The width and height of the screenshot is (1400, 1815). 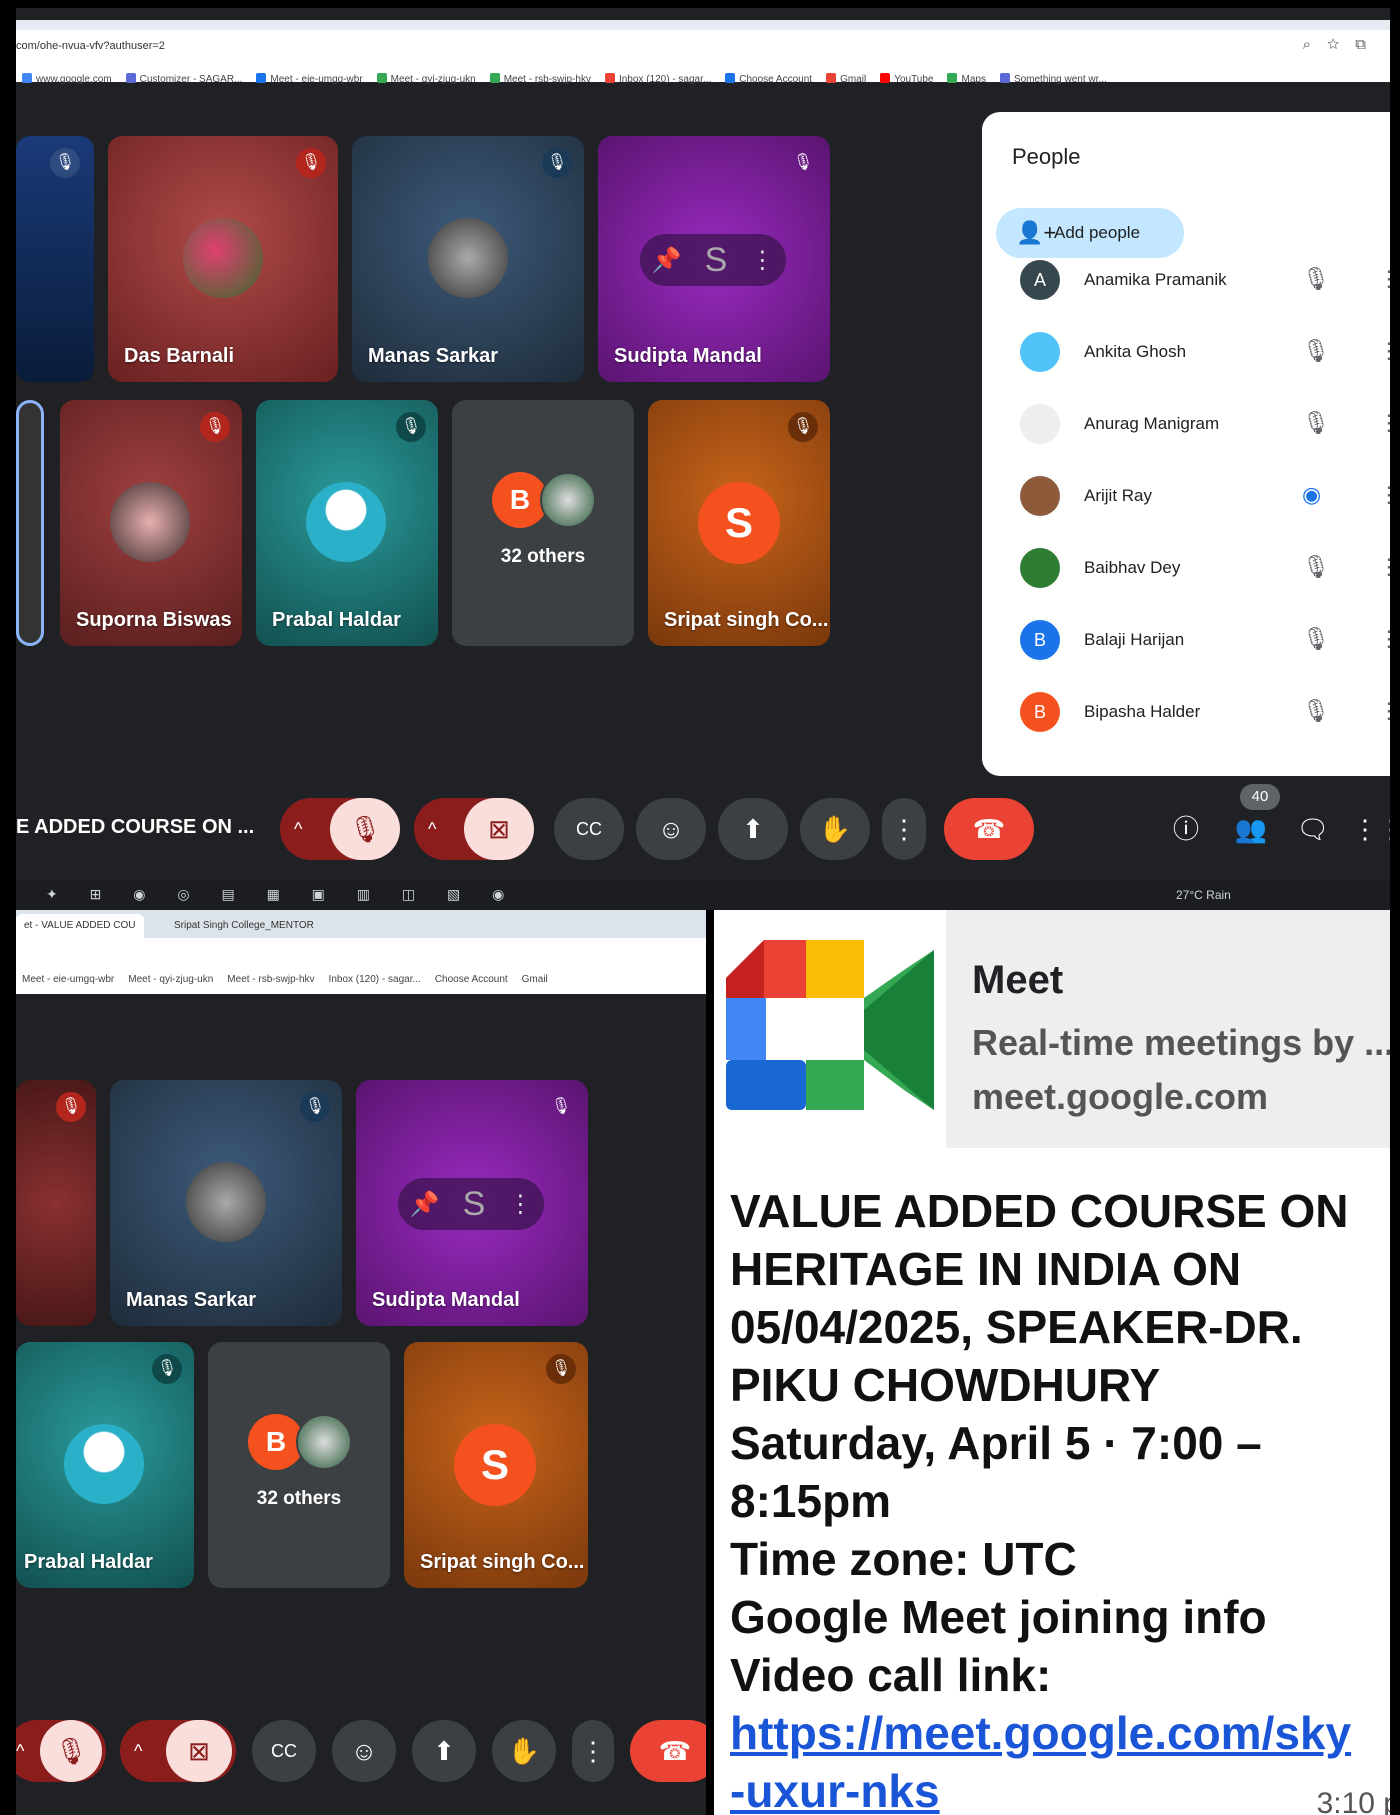 I want to click on chevron-up-icon: ^, so click(x=20, y=1751).